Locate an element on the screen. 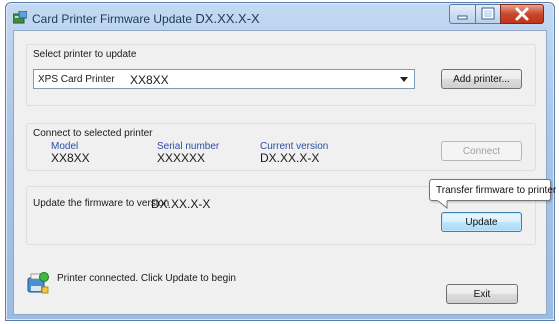  app-icon is located at coordinates (20, 17).